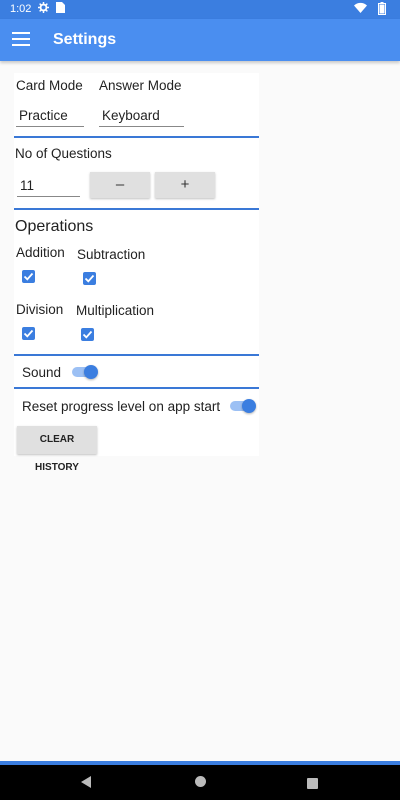 This screenshot has width=400, height=800. I want to click on app-bar: Settings, so click(200, 40).